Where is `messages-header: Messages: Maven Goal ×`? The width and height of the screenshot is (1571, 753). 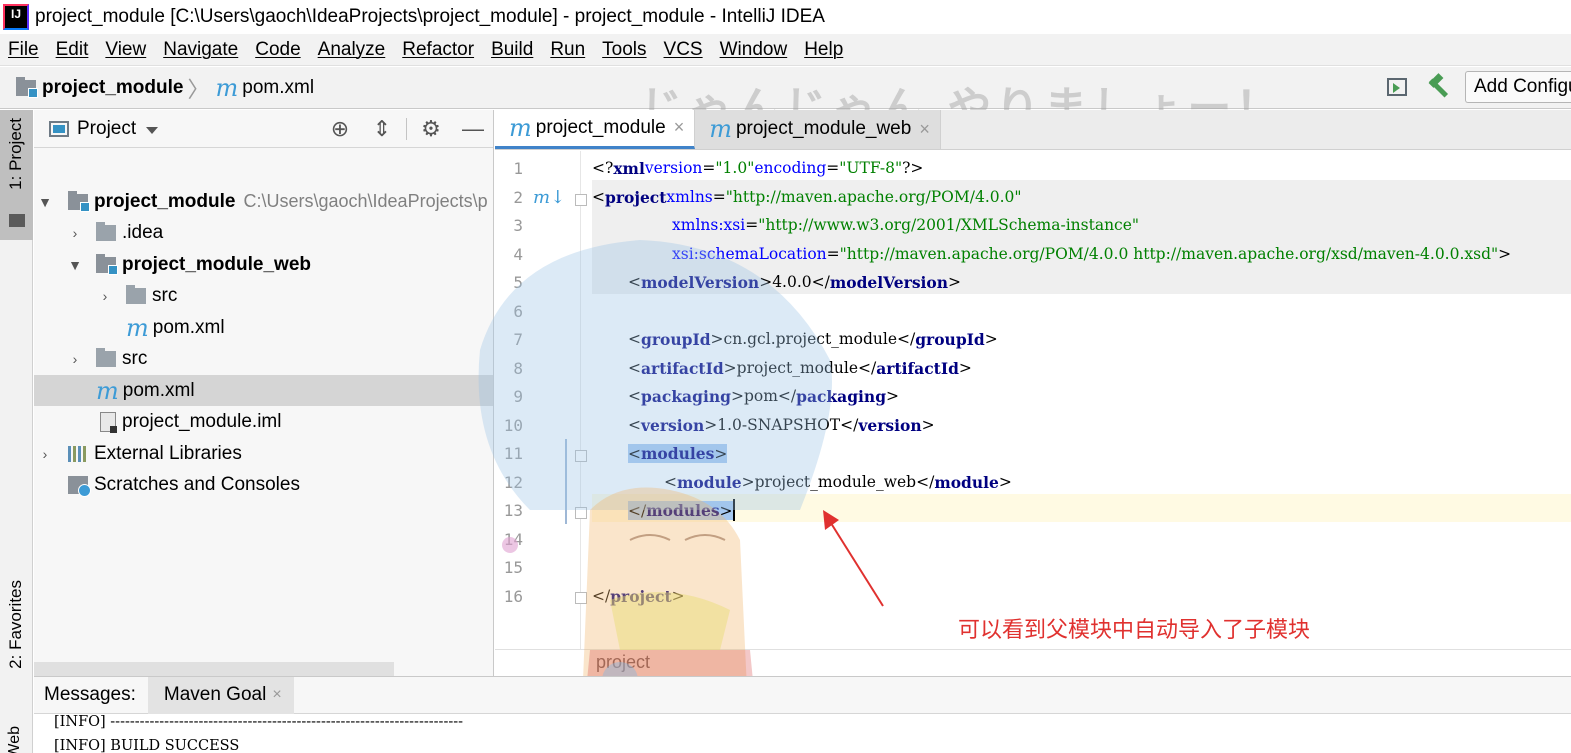 messages-header: Messages: Maven Goal × is located at coordinates (802, 695).